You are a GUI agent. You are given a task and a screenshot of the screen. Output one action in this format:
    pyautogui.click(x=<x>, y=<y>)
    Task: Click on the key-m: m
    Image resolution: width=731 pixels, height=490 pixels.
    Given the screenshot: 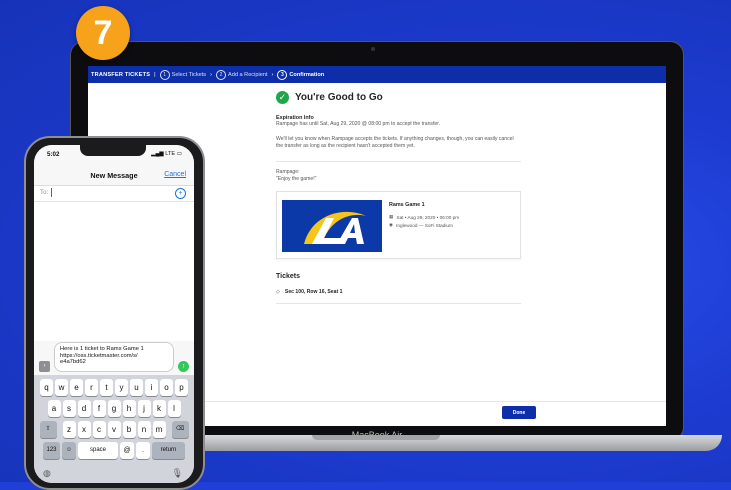 What is the action you would take?
    pyautogui.click(x=159, y=429)
    